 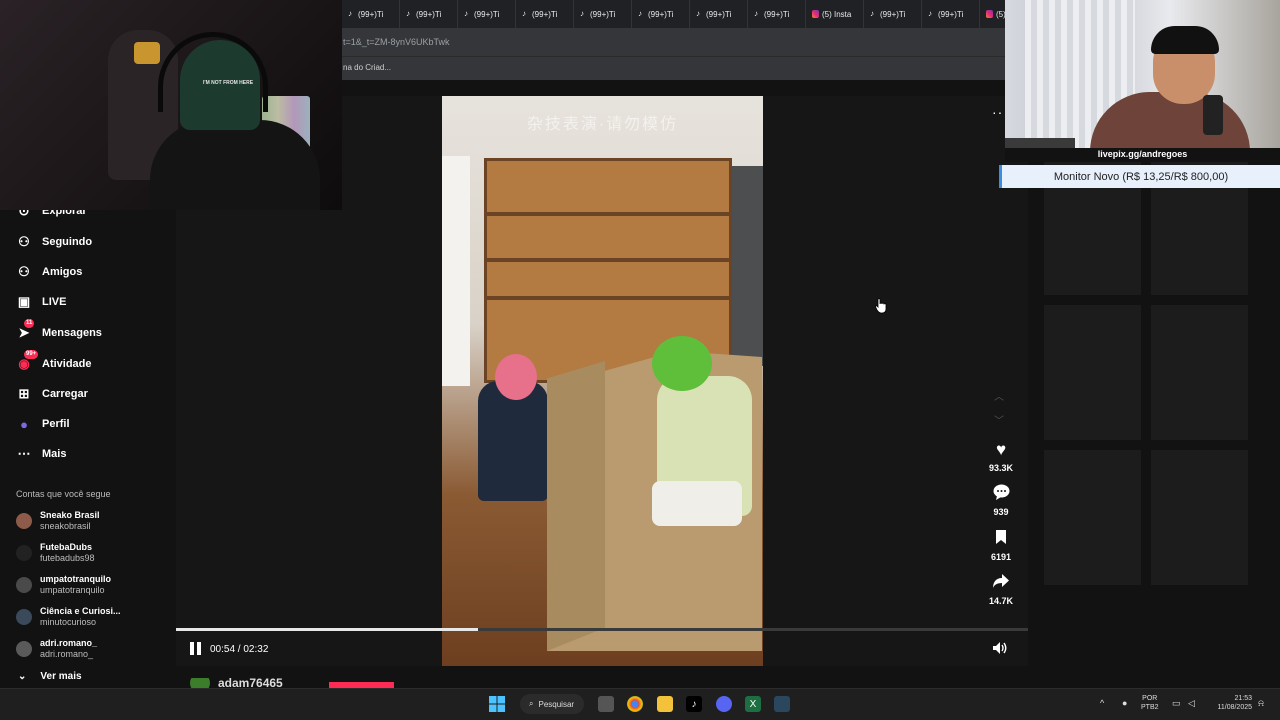 I want to click on tab-label: (5) Inst, so click(x=1000, y=14).